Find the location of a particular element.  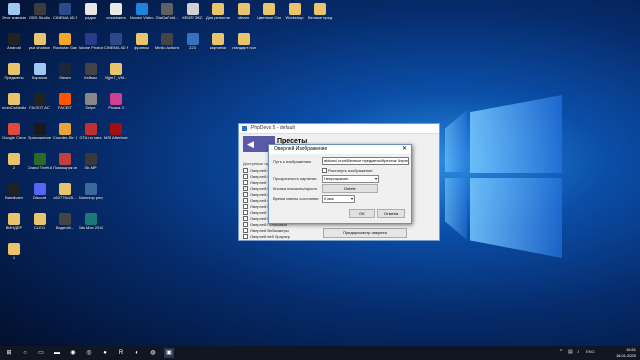

explorer-icon: ▬ is located at coordinates (57, 353).